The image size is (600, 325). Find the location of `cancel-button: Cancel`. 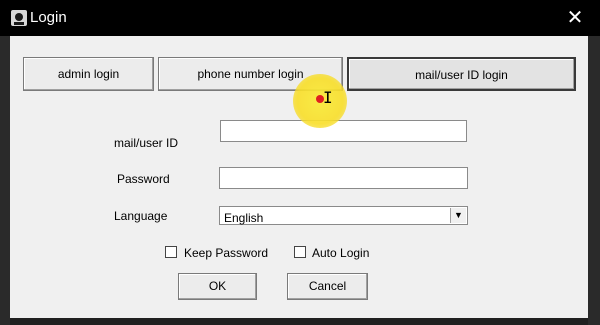

cancel-button: Cancel is located at coordinates (327, 286).